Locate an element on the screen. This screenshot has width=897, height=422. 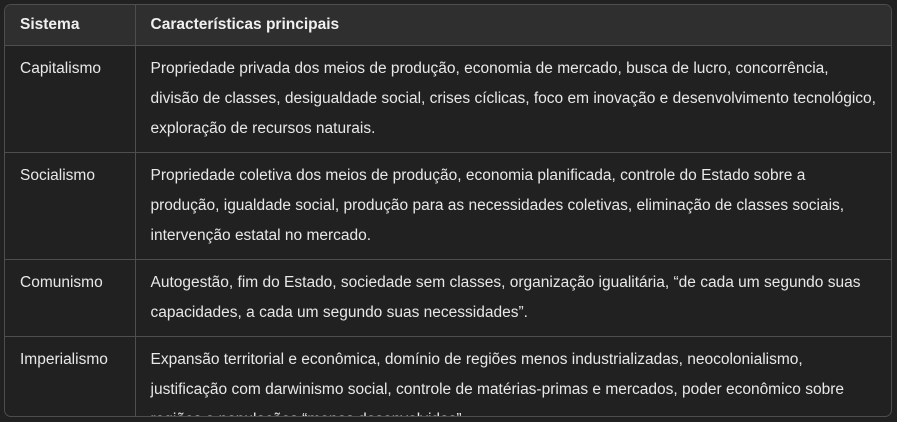
cell-sistema: Capitalismo is located at coordinates (70, 99).